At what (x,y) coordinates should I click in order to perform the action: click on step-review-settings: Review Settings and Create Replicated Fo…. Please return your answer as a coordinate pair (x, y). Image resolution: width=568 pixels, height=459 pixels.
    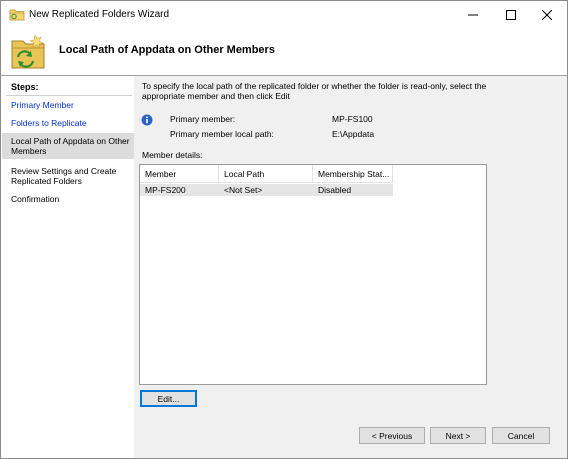
    Looking at the image, I should click on (64, 176).